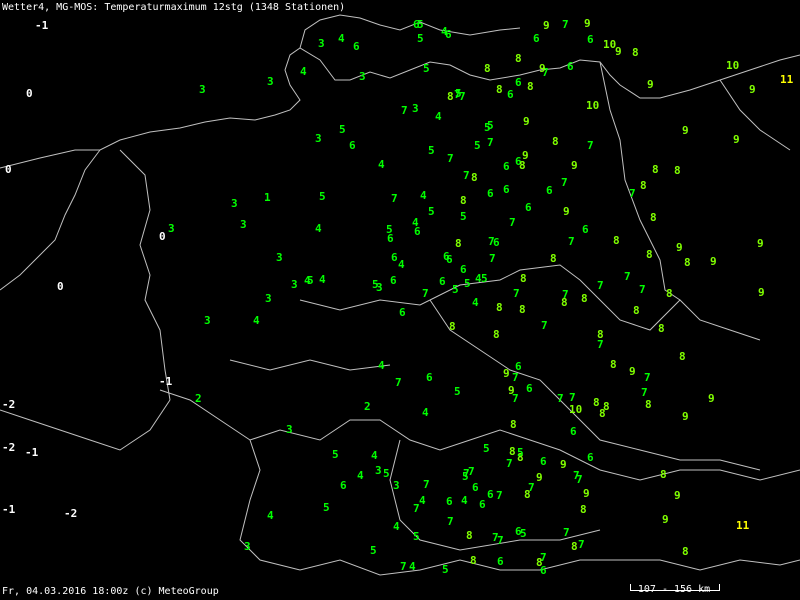  Describe the element at coordinates (410, 31) in the screenshot. I see `coast-danish` at that location.